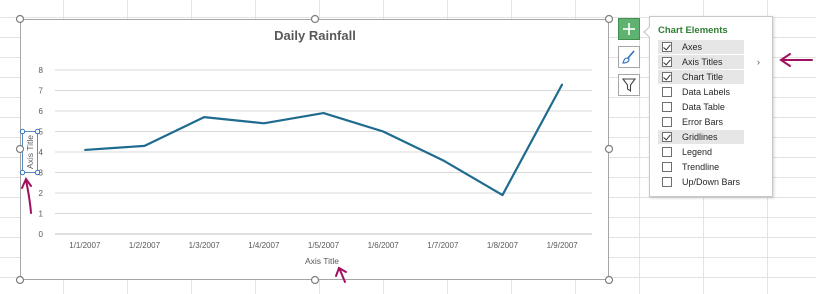  Describe the element at coordinates (711, 182) in the screenshot. I see `option-label: Up/Down Bars` at that location.